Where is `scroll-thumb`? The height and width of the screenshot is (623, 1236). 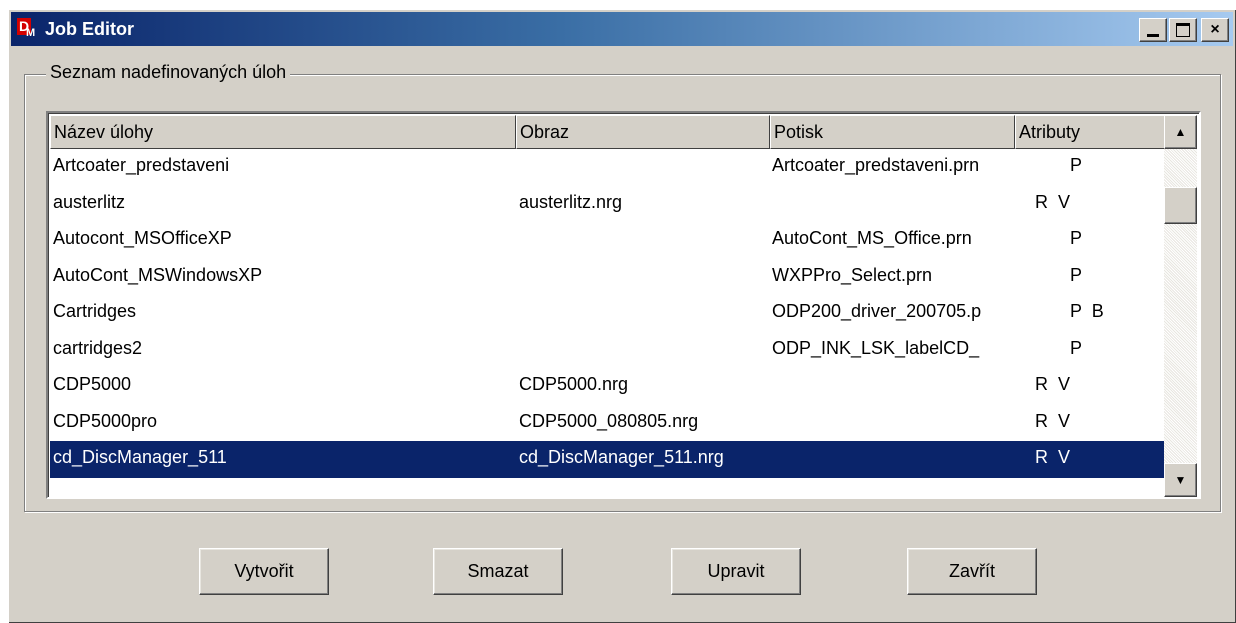 scroll-thumb is located at coordinates (1180, 205).